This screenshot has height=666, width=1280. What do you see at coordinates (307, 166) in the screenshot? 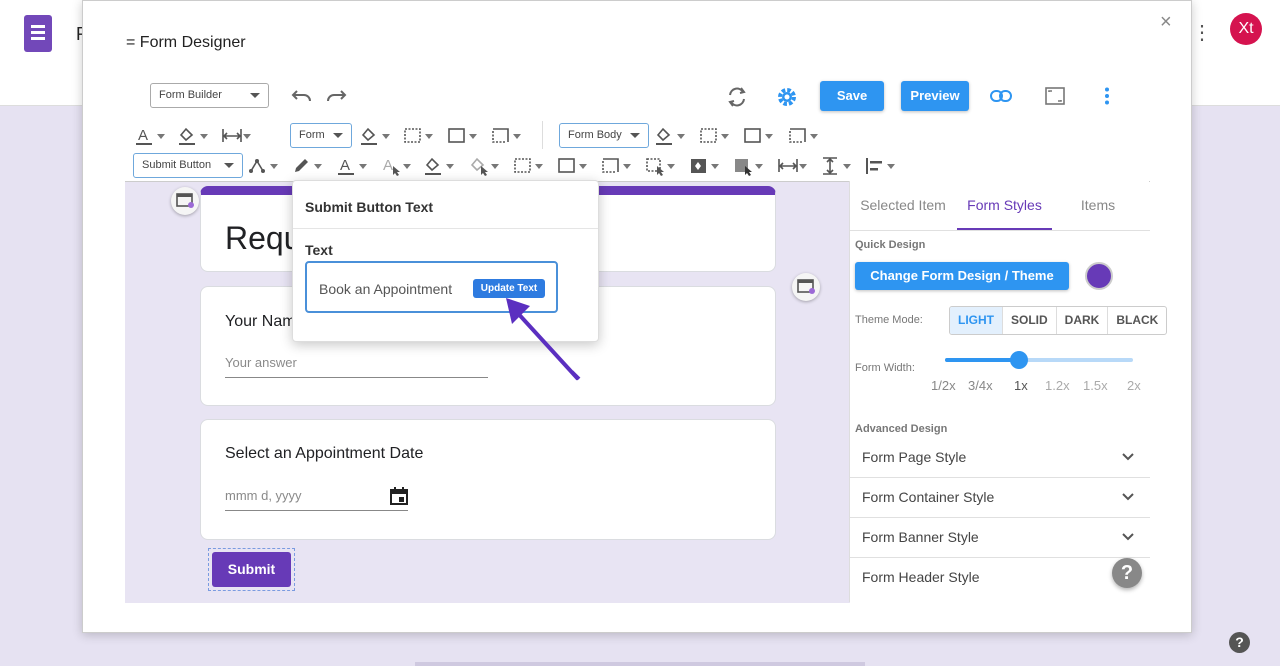
I see `pencil-icon` at bounding box center [307, 166].